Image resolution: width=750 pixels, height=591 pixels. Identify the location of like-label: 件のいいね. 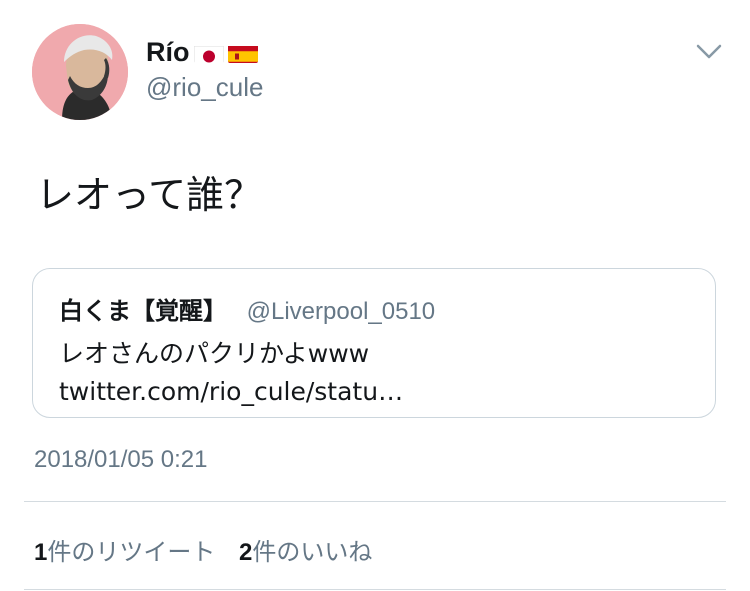
(312, 552).